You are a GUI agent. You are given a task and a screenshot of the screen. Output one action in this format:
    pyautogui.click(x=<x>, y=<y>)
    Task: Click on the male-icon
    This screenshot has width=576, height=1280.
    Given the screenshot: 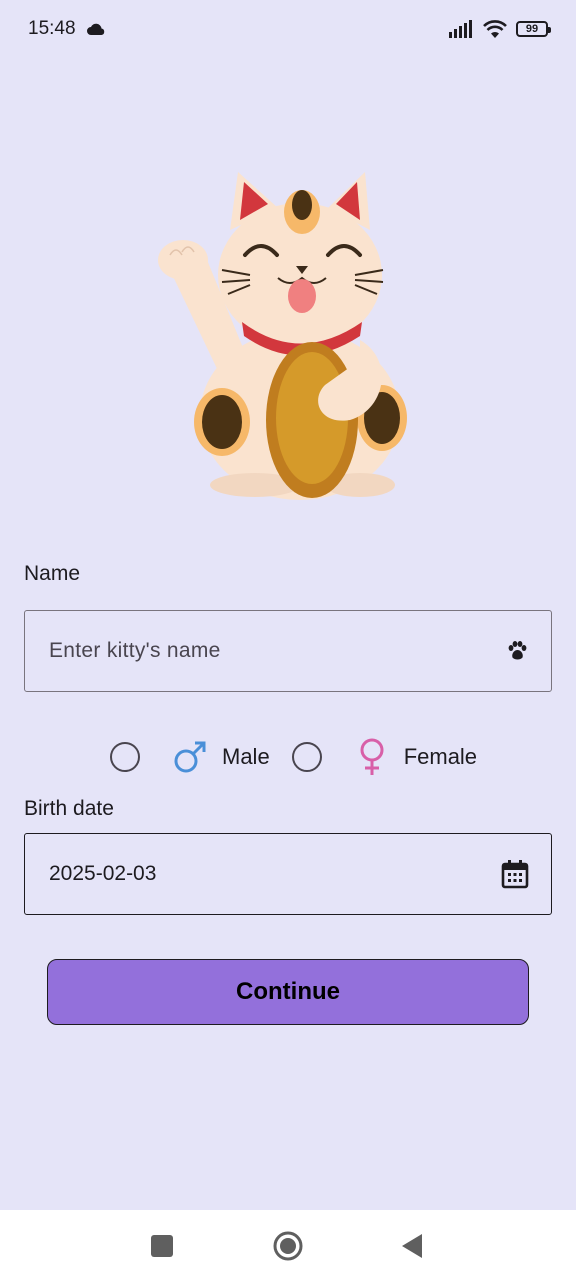 What is the action you would take?
    pyautogui.click(x=190, y=757)
    